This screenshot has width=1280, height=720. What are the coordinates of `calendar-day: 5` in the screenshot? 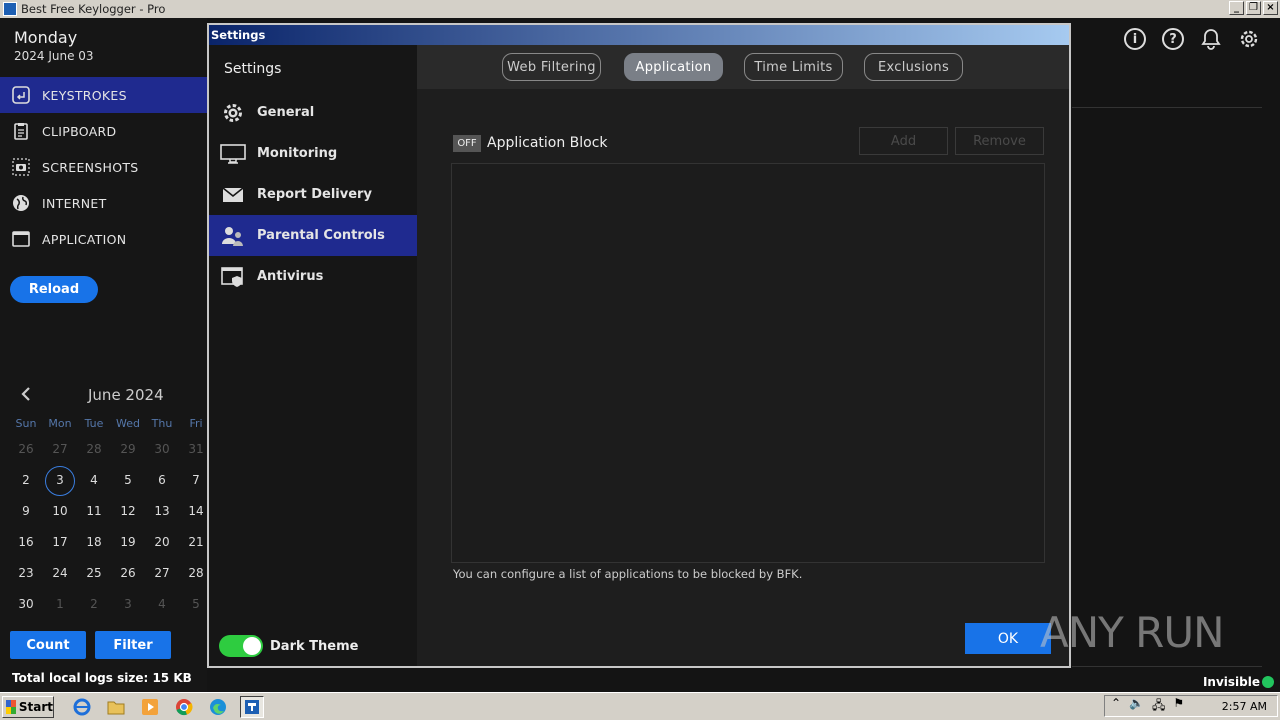 It's located at (128, 480).